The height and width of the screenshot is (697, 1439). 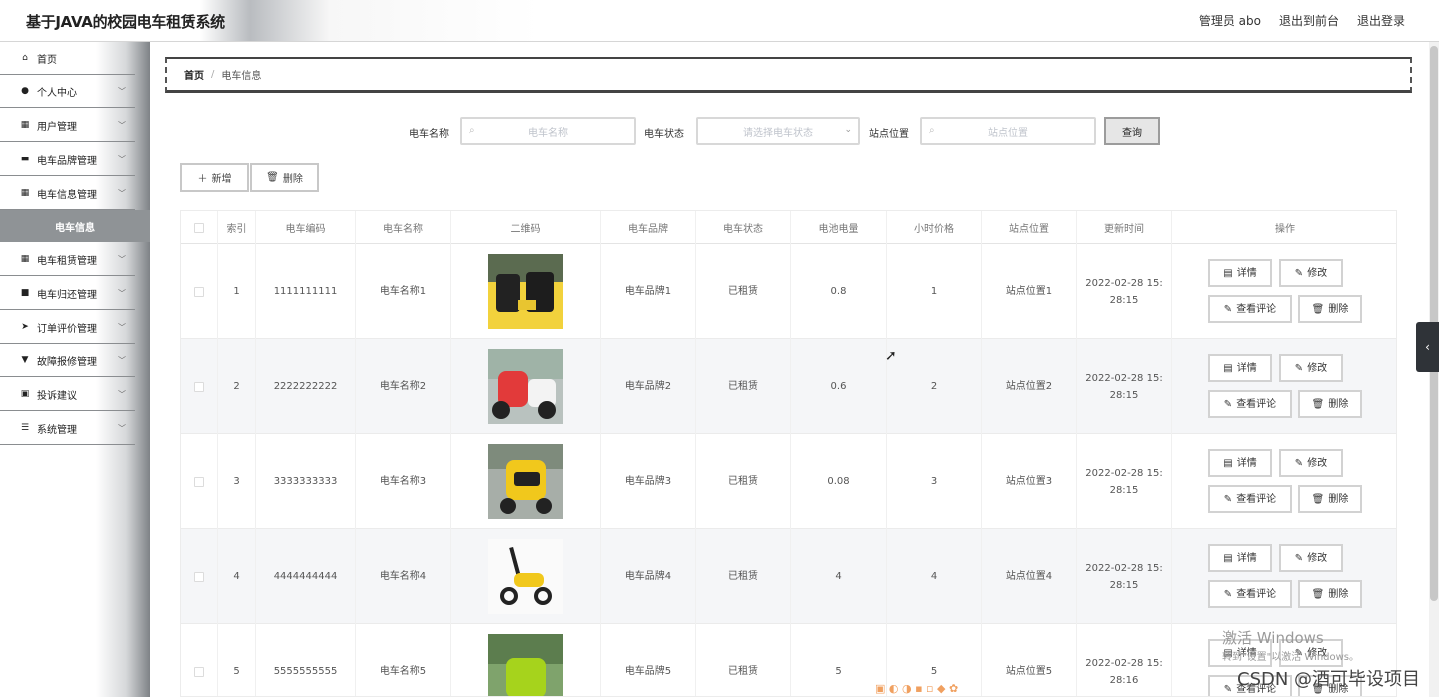 I want to click on doc-icon: ▤, so click(x=1228, y=368).